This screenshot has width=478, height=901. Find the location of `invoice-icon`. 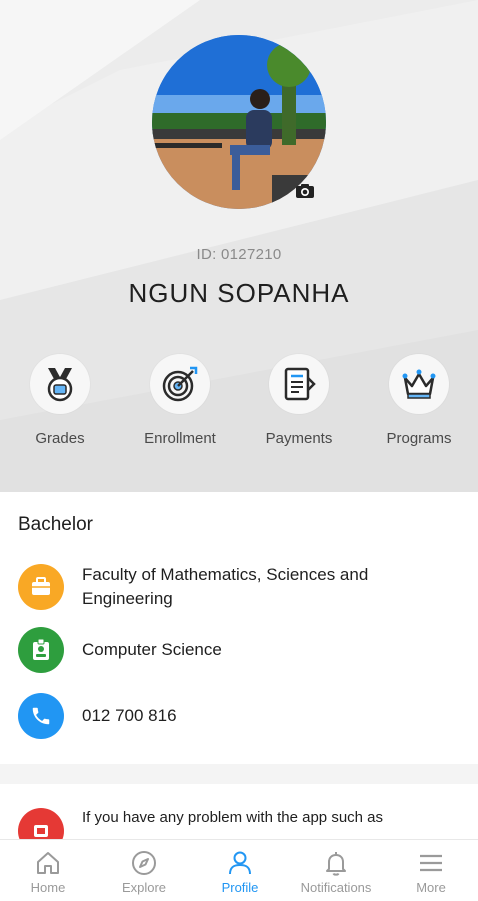

invoice-icon is located at coordinates (300, 384).